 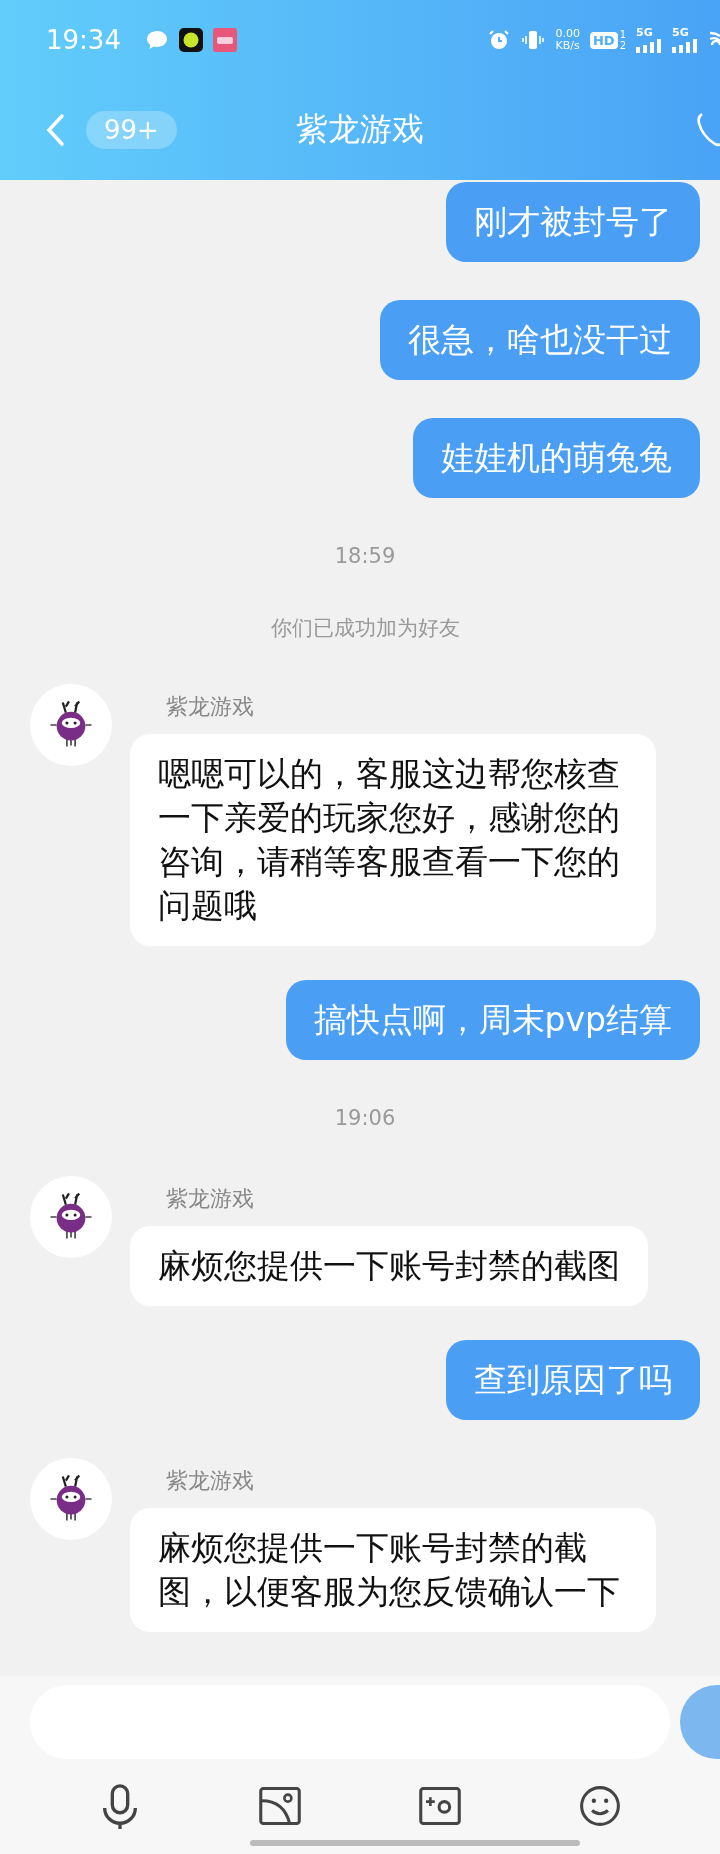 What do you see at coordinates (567, 46) in the screenshot?
I see `speed-unit: KB/s` at bounding box center [567, 46].